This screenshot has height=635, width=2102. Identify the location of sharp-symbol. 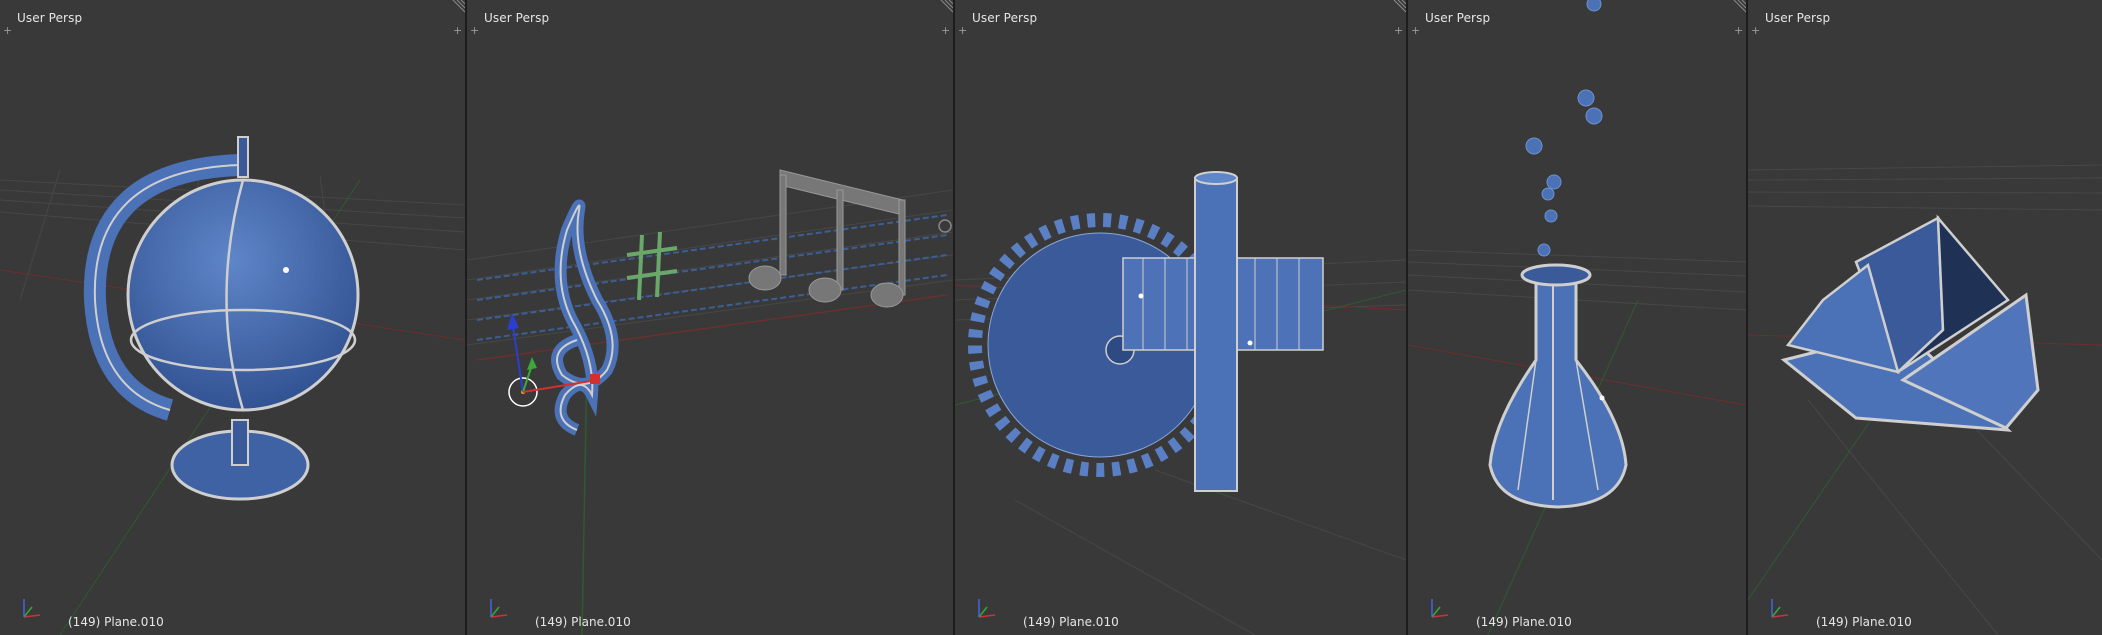
(652, 266).